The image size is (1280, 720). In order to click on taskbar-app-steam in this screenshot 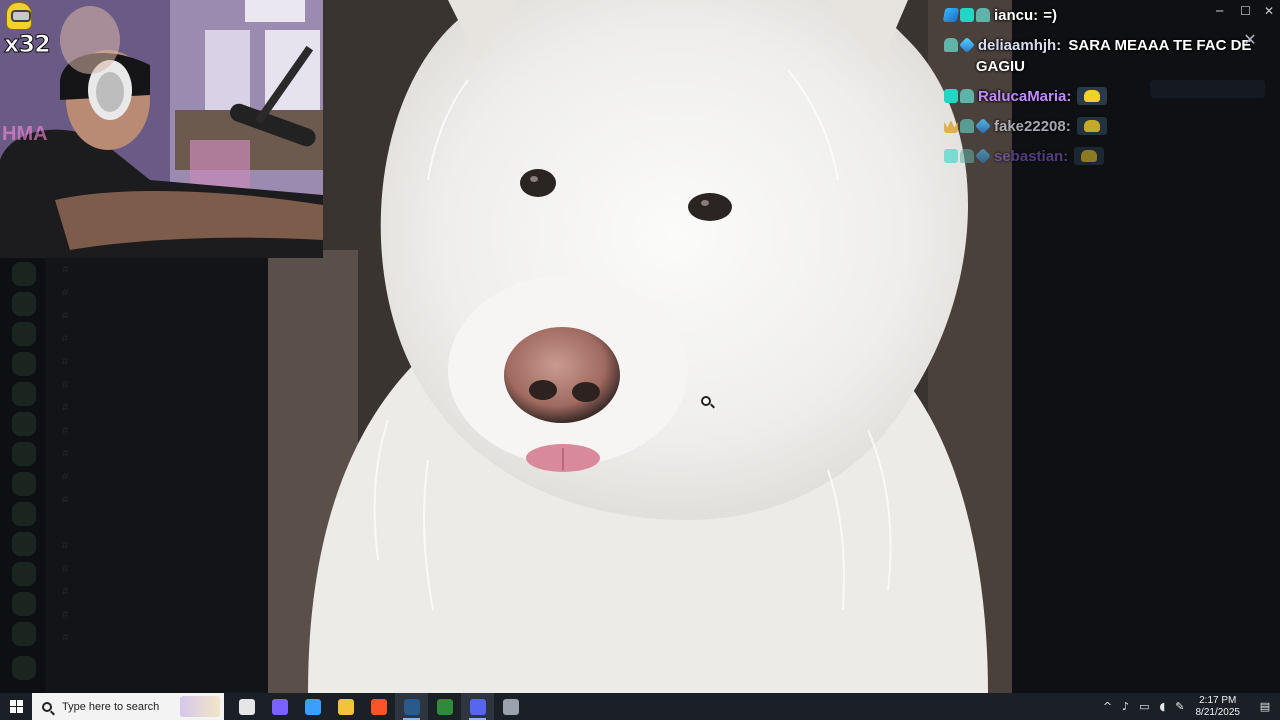, I will do `click(411, 706)`.